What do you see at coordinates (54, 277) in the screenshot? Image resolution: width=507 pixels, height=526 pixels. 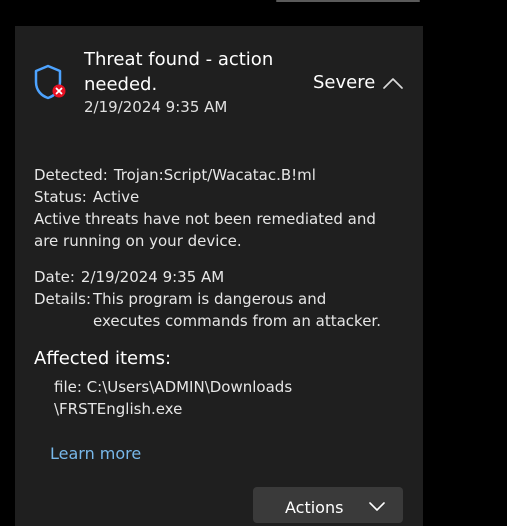 I see `date-label: Date:` at bounding box center [54, 277].